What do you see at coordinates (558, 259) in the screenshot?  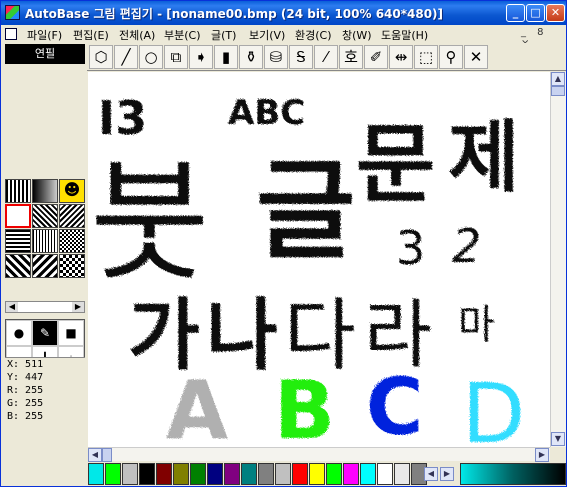 I see `vertical-scrollbar: ▲ ▼` at bounding box center [558, 259].